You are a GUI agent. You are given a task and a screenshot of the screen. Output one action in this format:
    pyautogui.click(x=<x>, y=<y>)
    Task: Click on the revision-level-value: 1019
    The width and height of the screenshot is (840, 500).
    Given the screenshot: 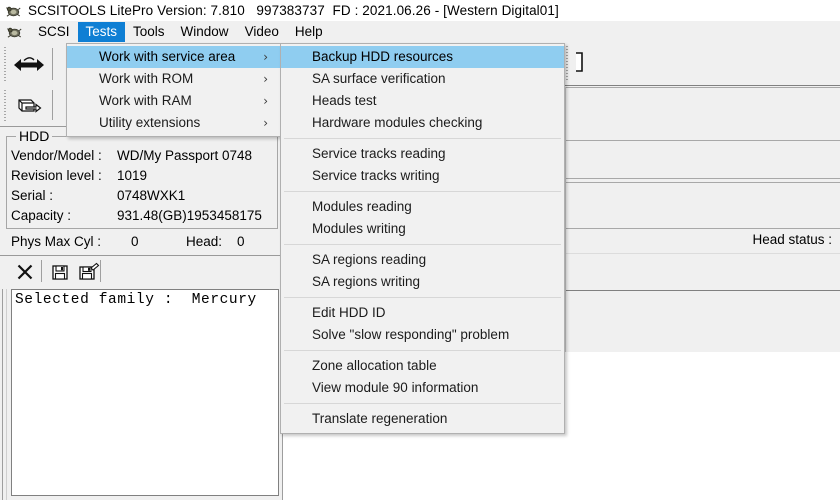 What is the action you would take?
    pyautogui.click(x=132, y=175)
    